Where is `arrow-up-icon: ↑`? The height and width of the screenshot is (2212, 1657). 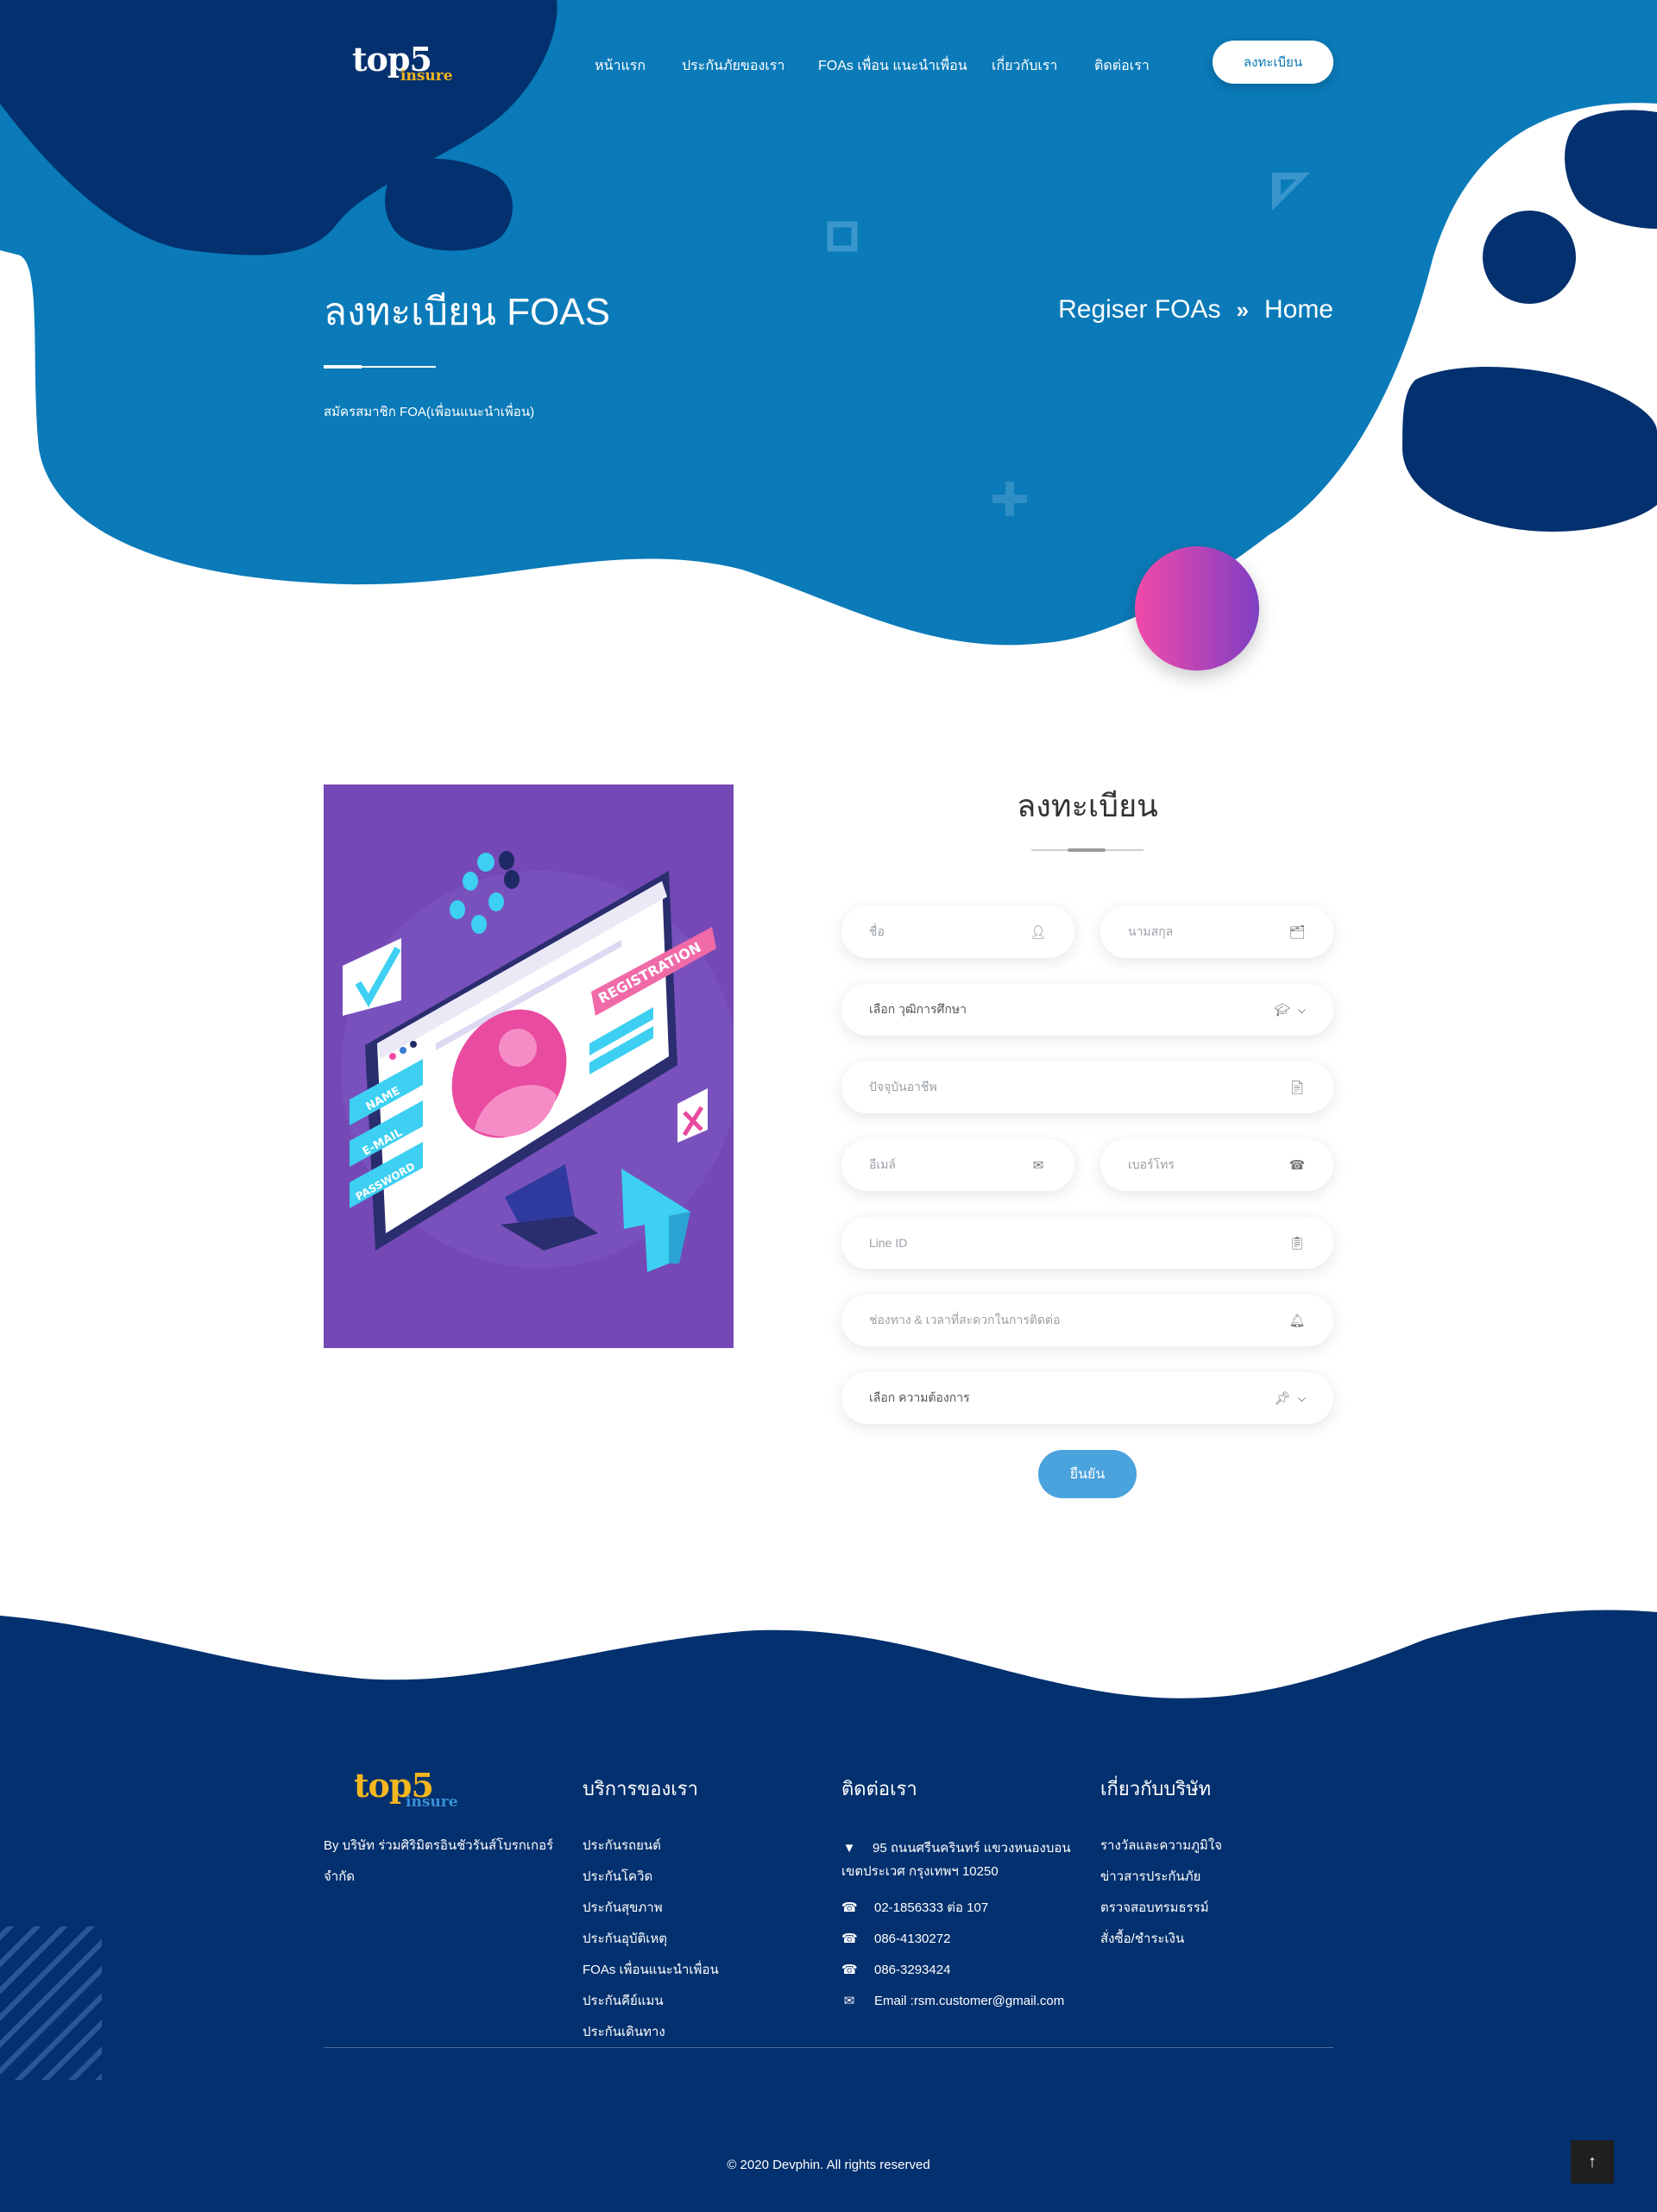
arrow-up-icon: ↑ is located at coordinates (1592, 2162).